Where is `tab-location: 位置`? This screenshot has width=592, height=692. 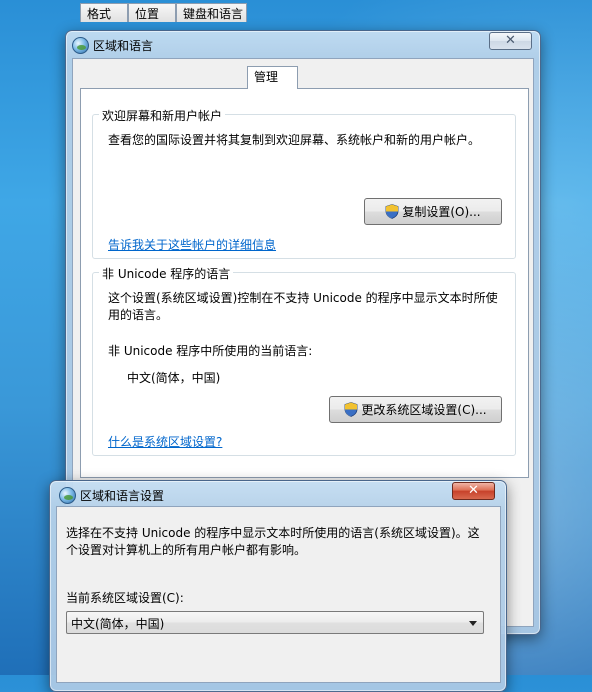 tab-location: 位置 is located at coordinates (152, 12).